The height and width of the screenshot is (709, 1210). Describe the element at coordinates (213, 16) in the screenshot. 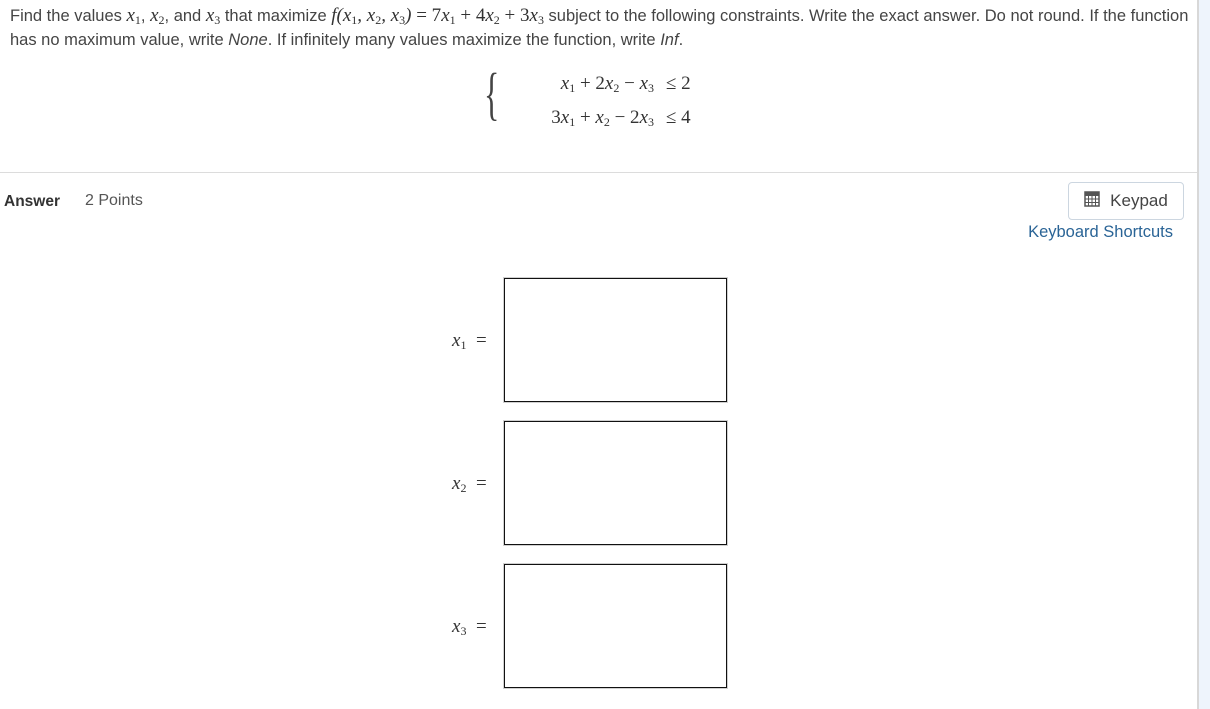

I see `math-x3: x3` at that location.